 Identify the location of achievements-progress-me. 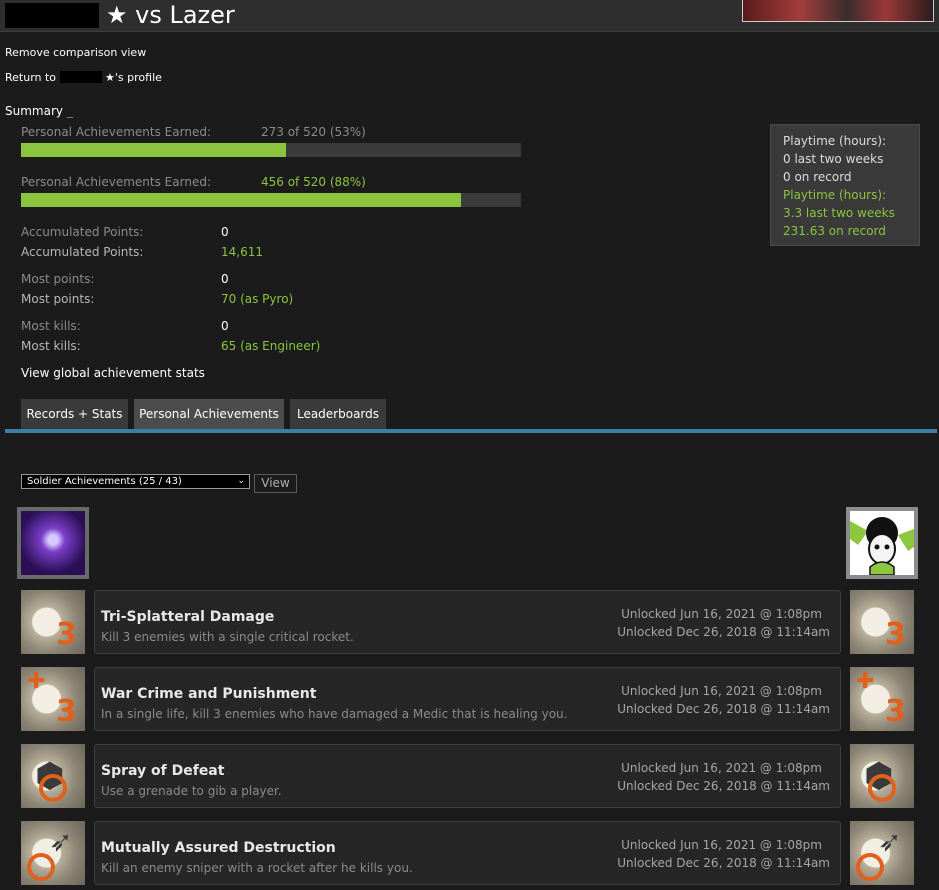
(271, 200).